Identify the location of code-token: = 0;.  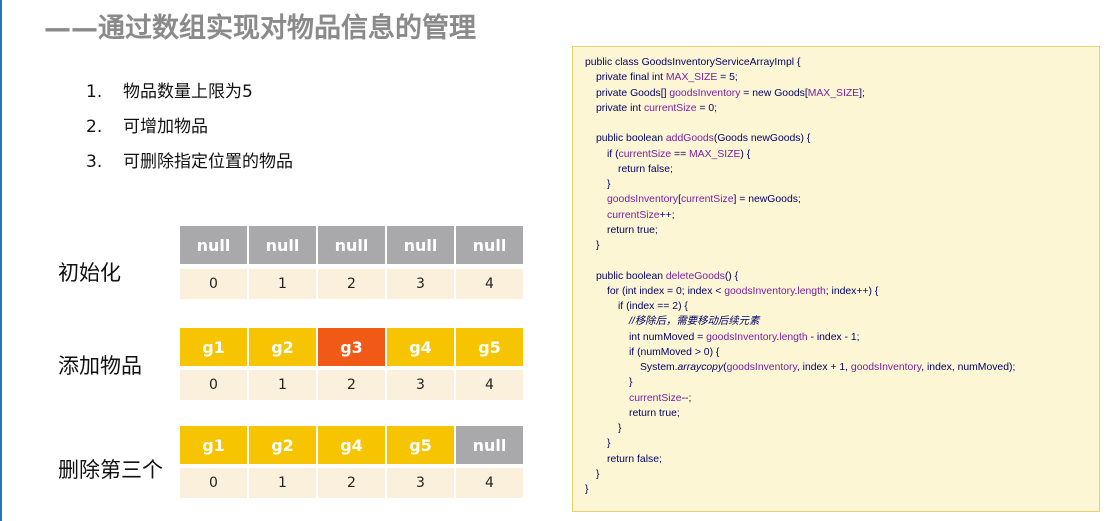
(707, 108).